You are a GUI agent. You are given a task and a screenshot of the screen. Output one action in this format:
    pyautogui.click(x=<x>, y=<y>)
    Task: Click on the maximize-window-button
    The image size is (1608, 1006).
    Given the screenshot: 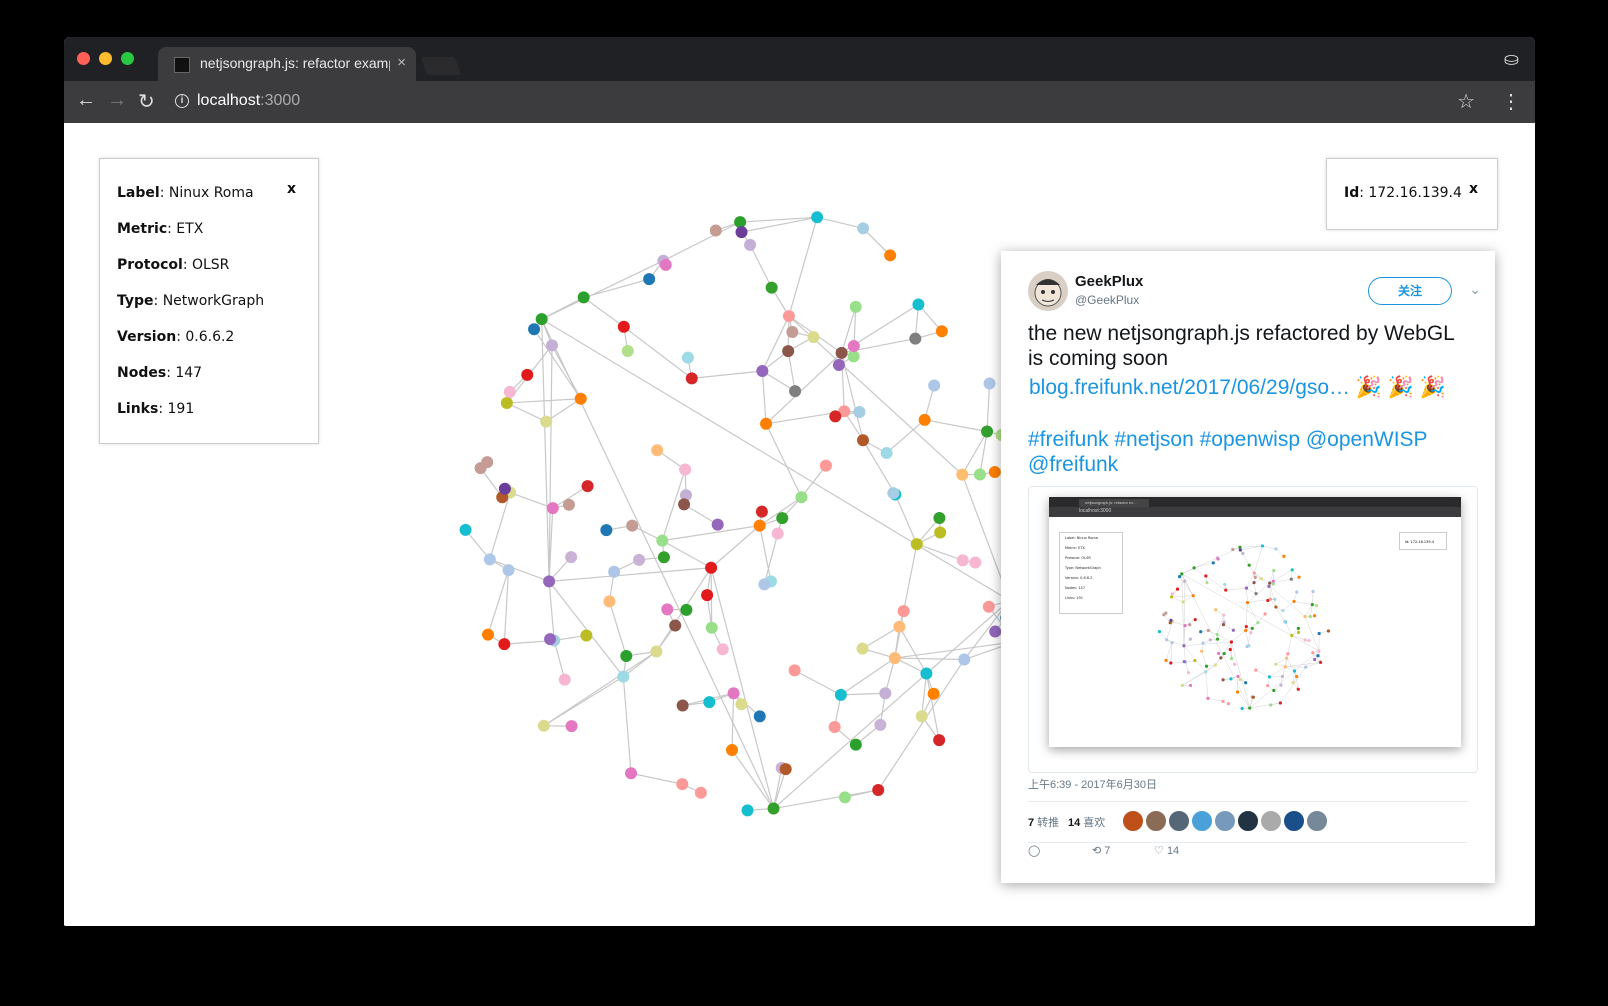 What is the action you would take?
    pyautogui.click(x=127, y=58)
    